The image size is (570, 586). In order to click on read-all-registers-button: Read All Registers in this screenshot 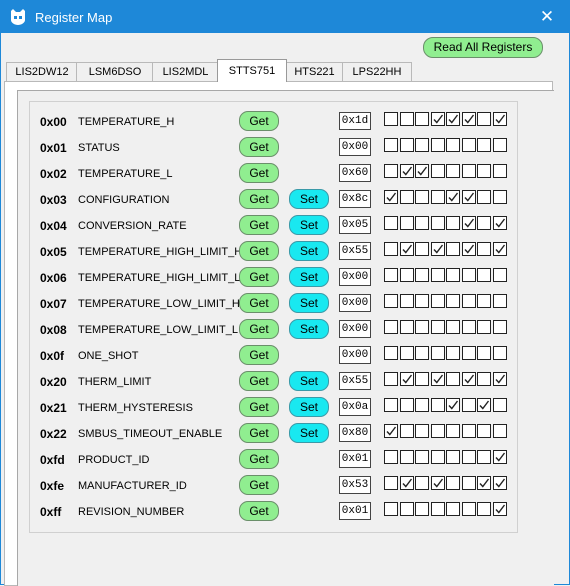, I will do `click(483, 47)`.